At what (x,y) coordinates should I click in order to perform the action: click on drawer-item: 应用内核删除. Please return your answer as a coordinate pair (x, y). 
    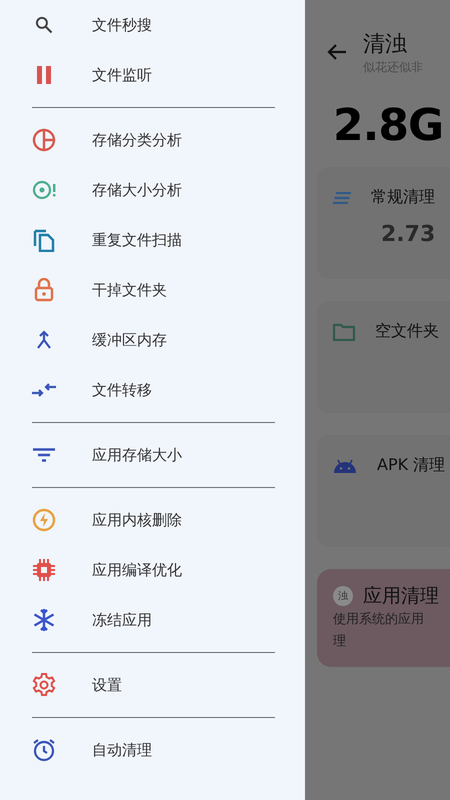
    Looking at the image, I should click on (152, 520).